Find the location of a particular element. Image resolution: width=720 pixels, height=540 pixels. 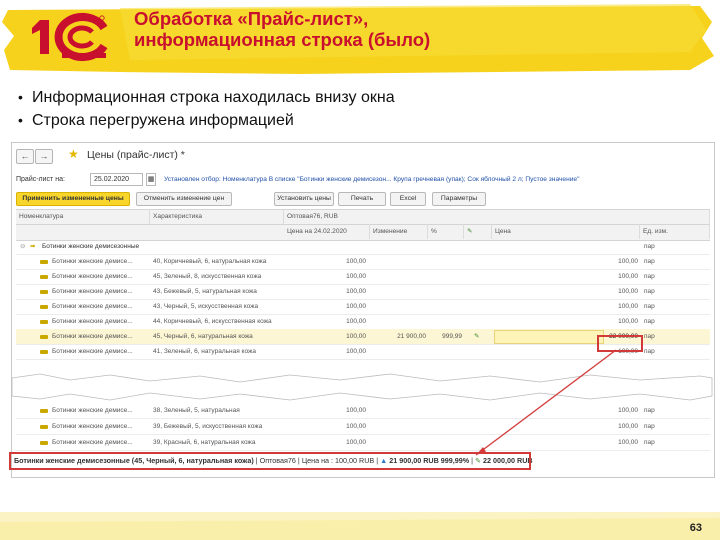

page-number: 63 is located at coordinates (695, 528).